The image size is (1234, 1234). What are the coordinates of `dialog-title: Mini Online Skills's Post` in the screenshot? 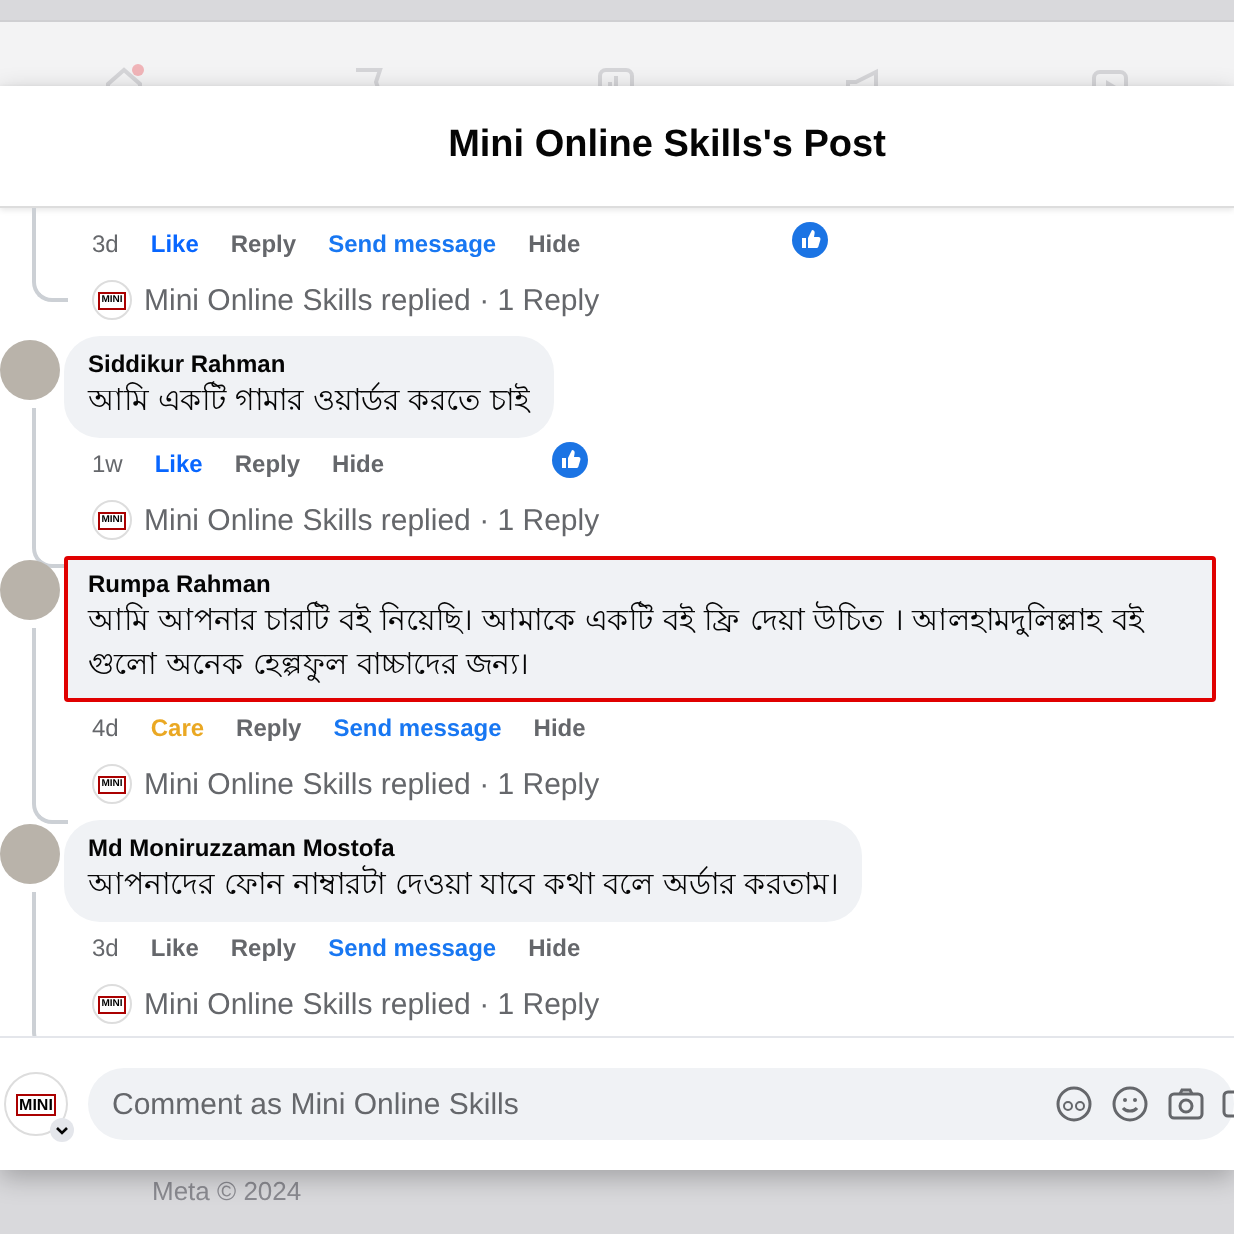 It's located at (666, 146).